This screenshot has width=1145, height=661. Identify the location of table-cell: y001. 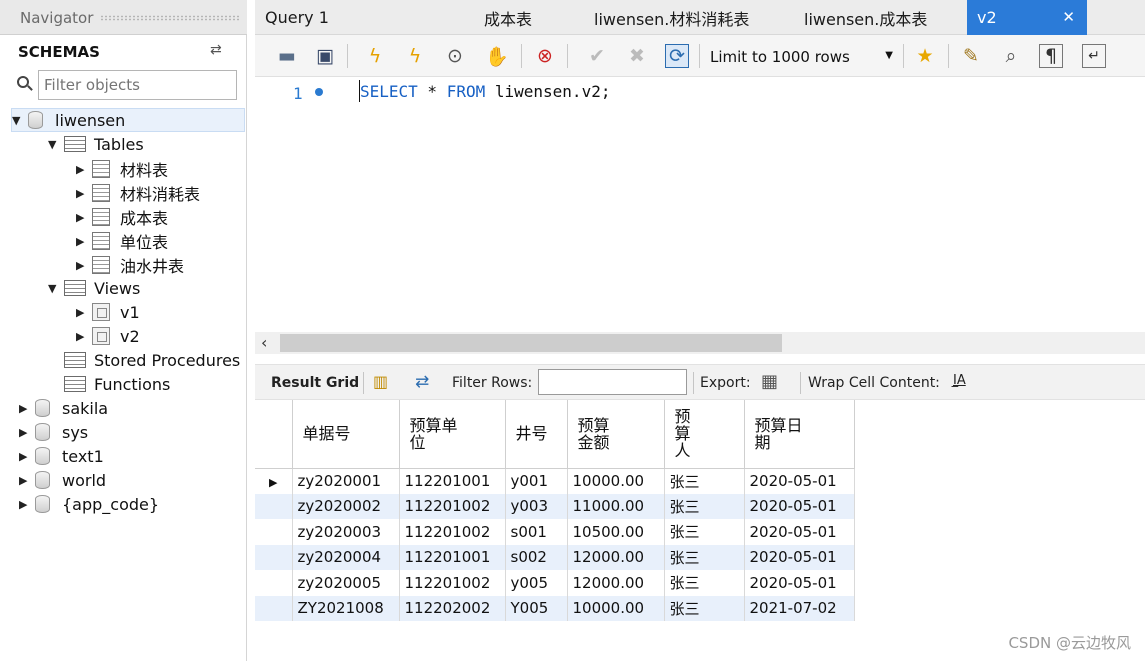
(536, 481).